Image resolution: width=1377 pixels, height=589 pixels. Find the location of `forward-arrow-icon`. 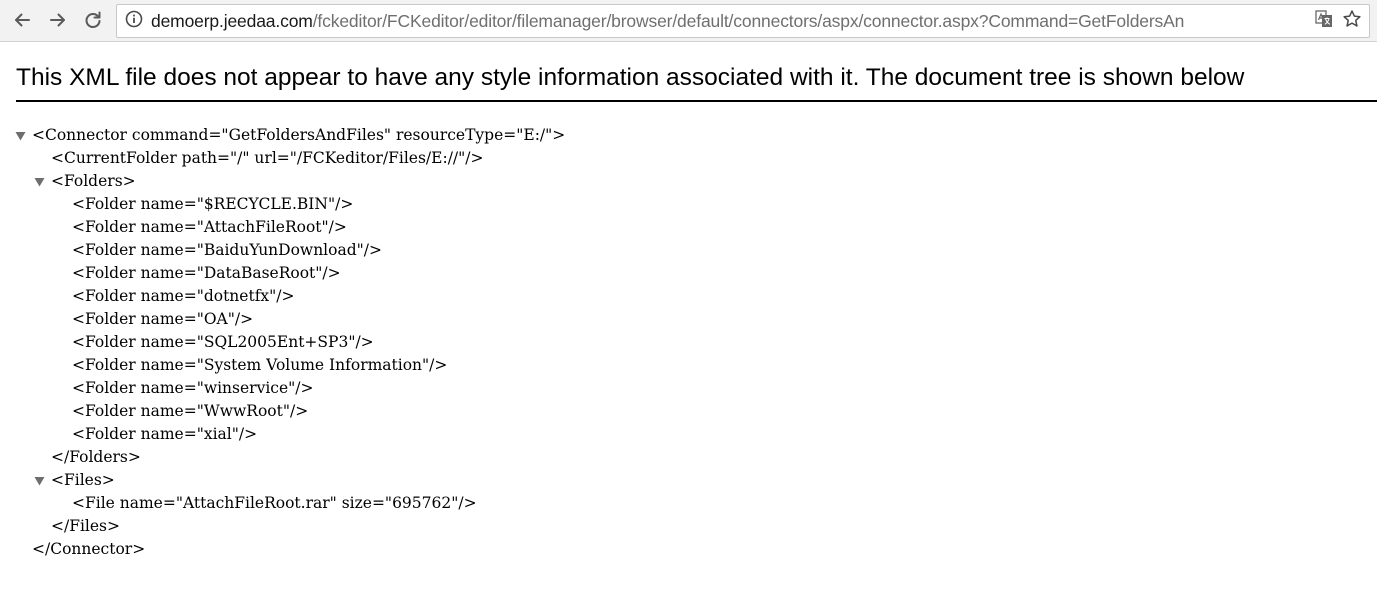

forward-arrow-icon is located at coordinates (58, 20).